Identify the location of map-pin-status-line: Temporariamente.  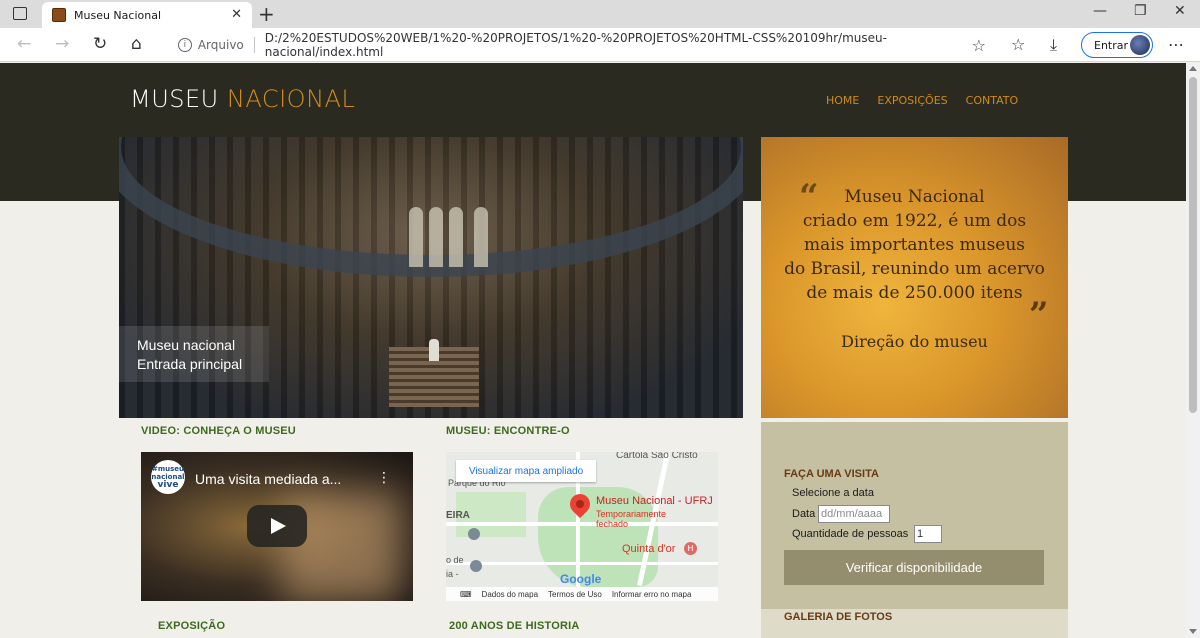
(631, 514).